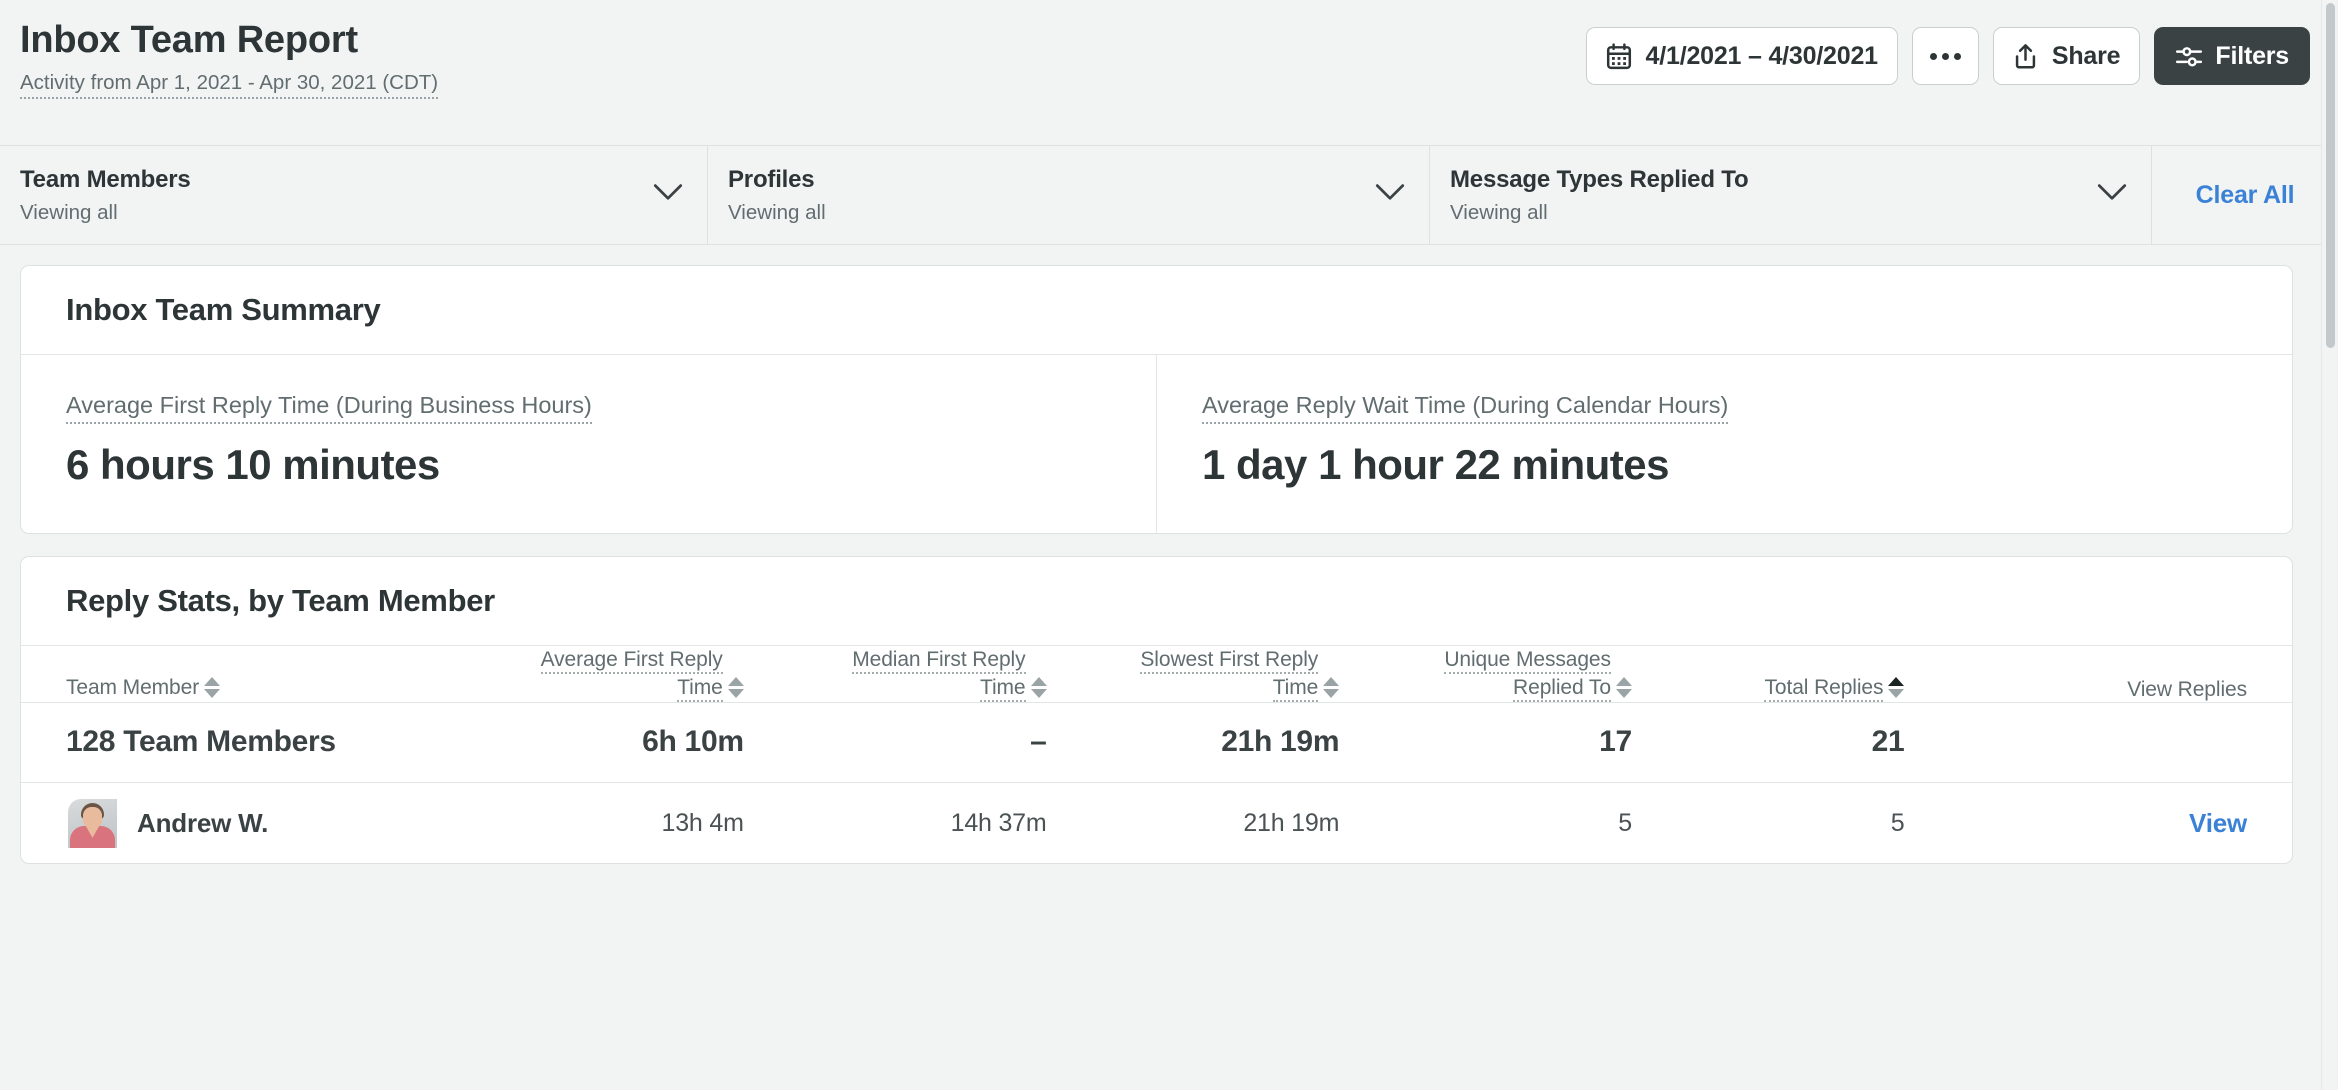 The image size is (2338, 1090). What do you see at coordinates (2100, 674) in the screenshot?
I see `column-header-view-replies: View Replies` at bounding box center [2100, 674].